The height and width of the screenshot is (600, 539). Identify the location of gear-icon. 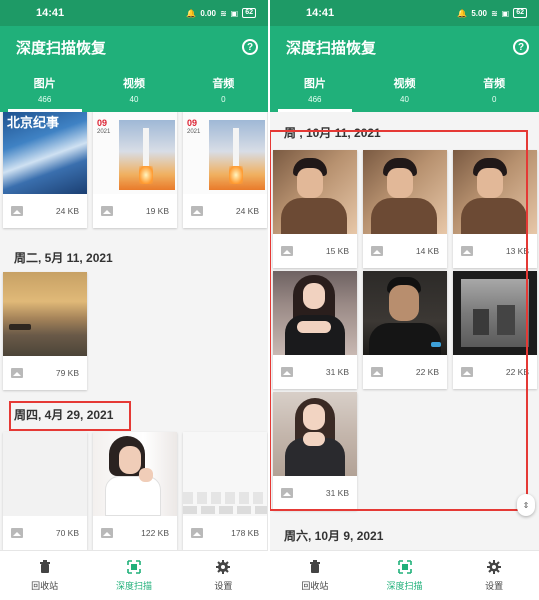
(223, 566).